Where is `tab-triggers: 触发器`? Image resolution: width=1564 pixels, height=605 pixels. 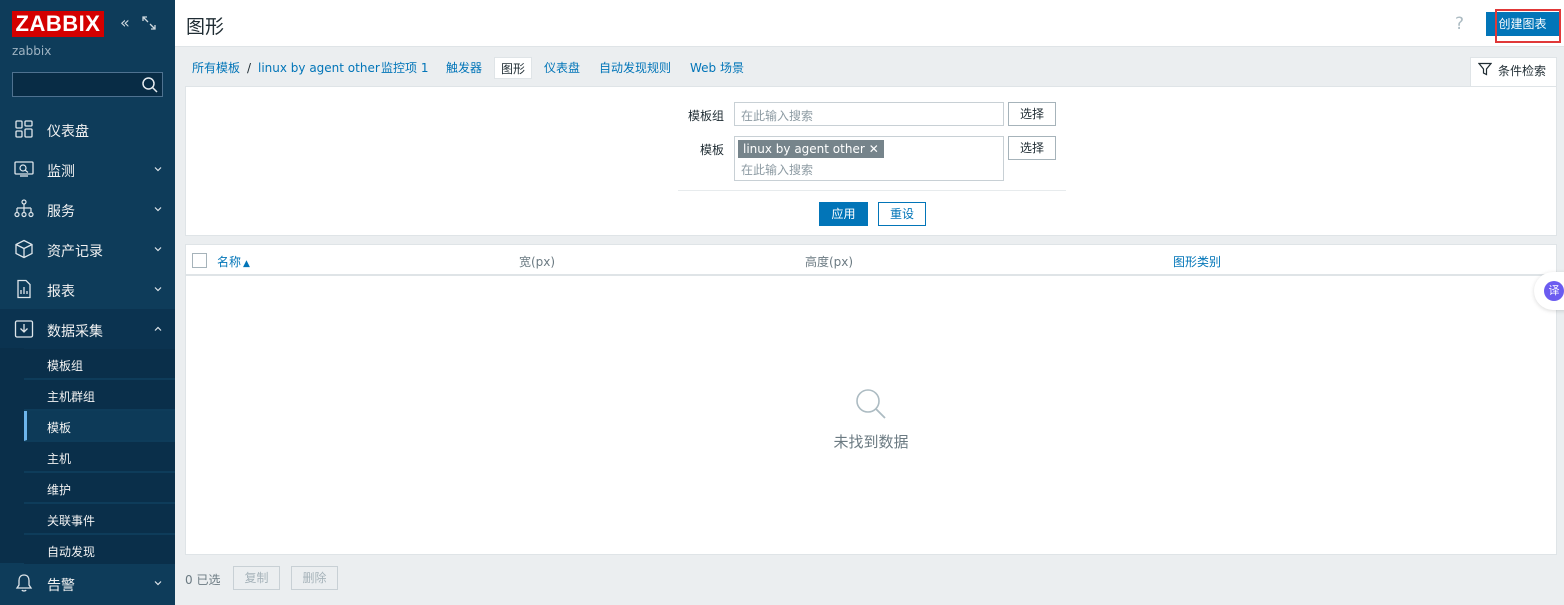
tab-triggers: 触发器 is located at coordinates (464, 68).